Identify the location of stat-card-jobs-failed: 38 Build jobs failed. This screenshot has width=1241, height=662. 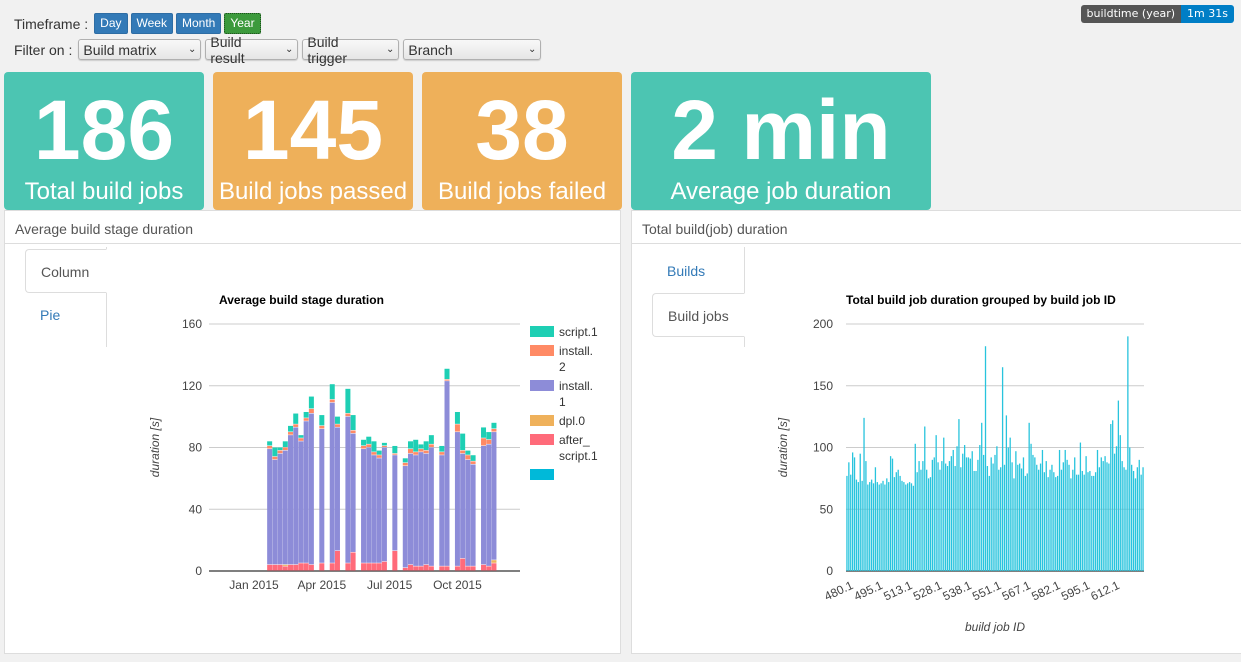
(522, 141).